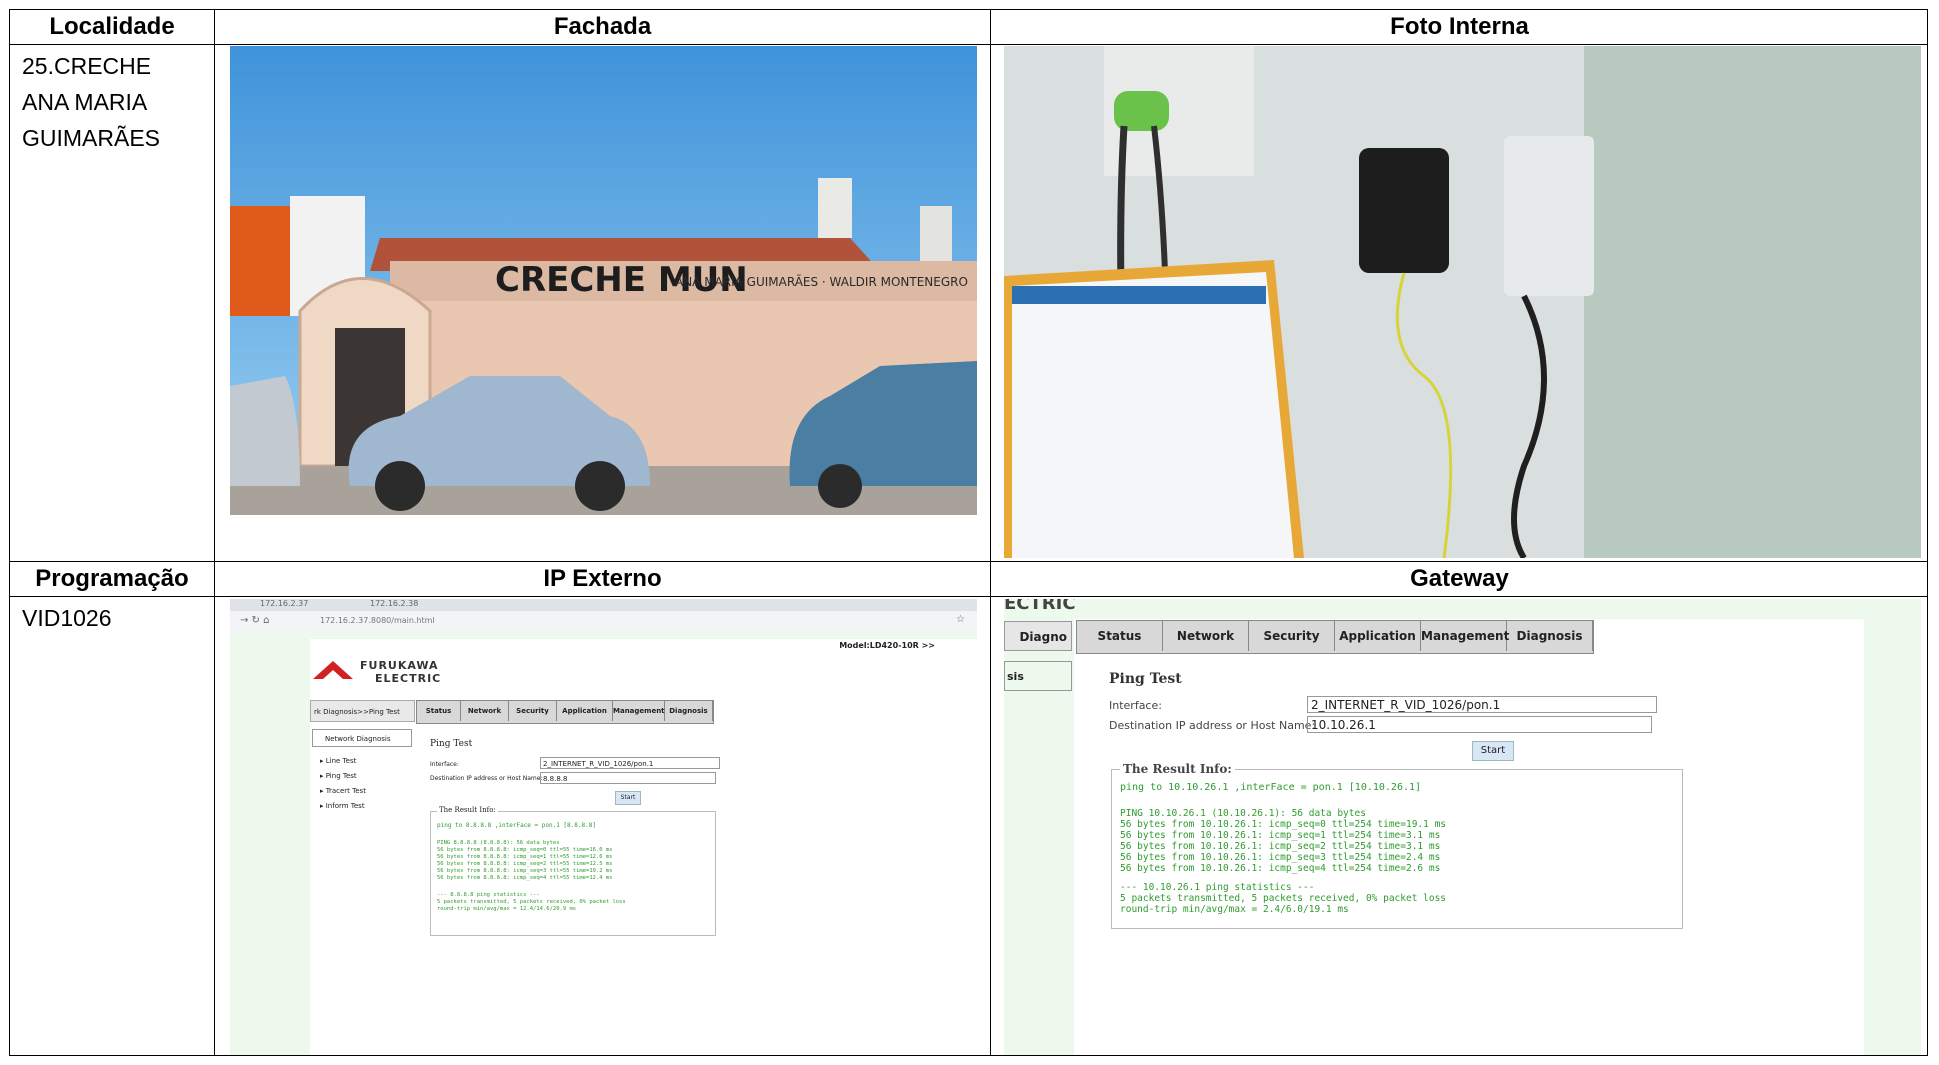 This screenshot has height=1065, width=1939. I want to click on brand-logo-icon, so click(333, 670).